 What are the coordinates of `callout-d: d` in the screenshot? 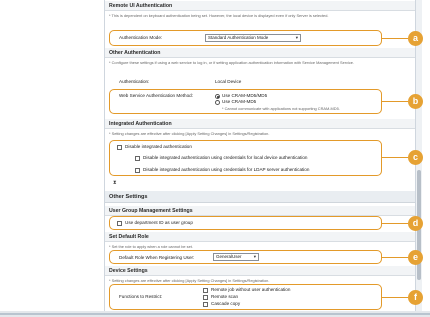 It's located at (415, 223).